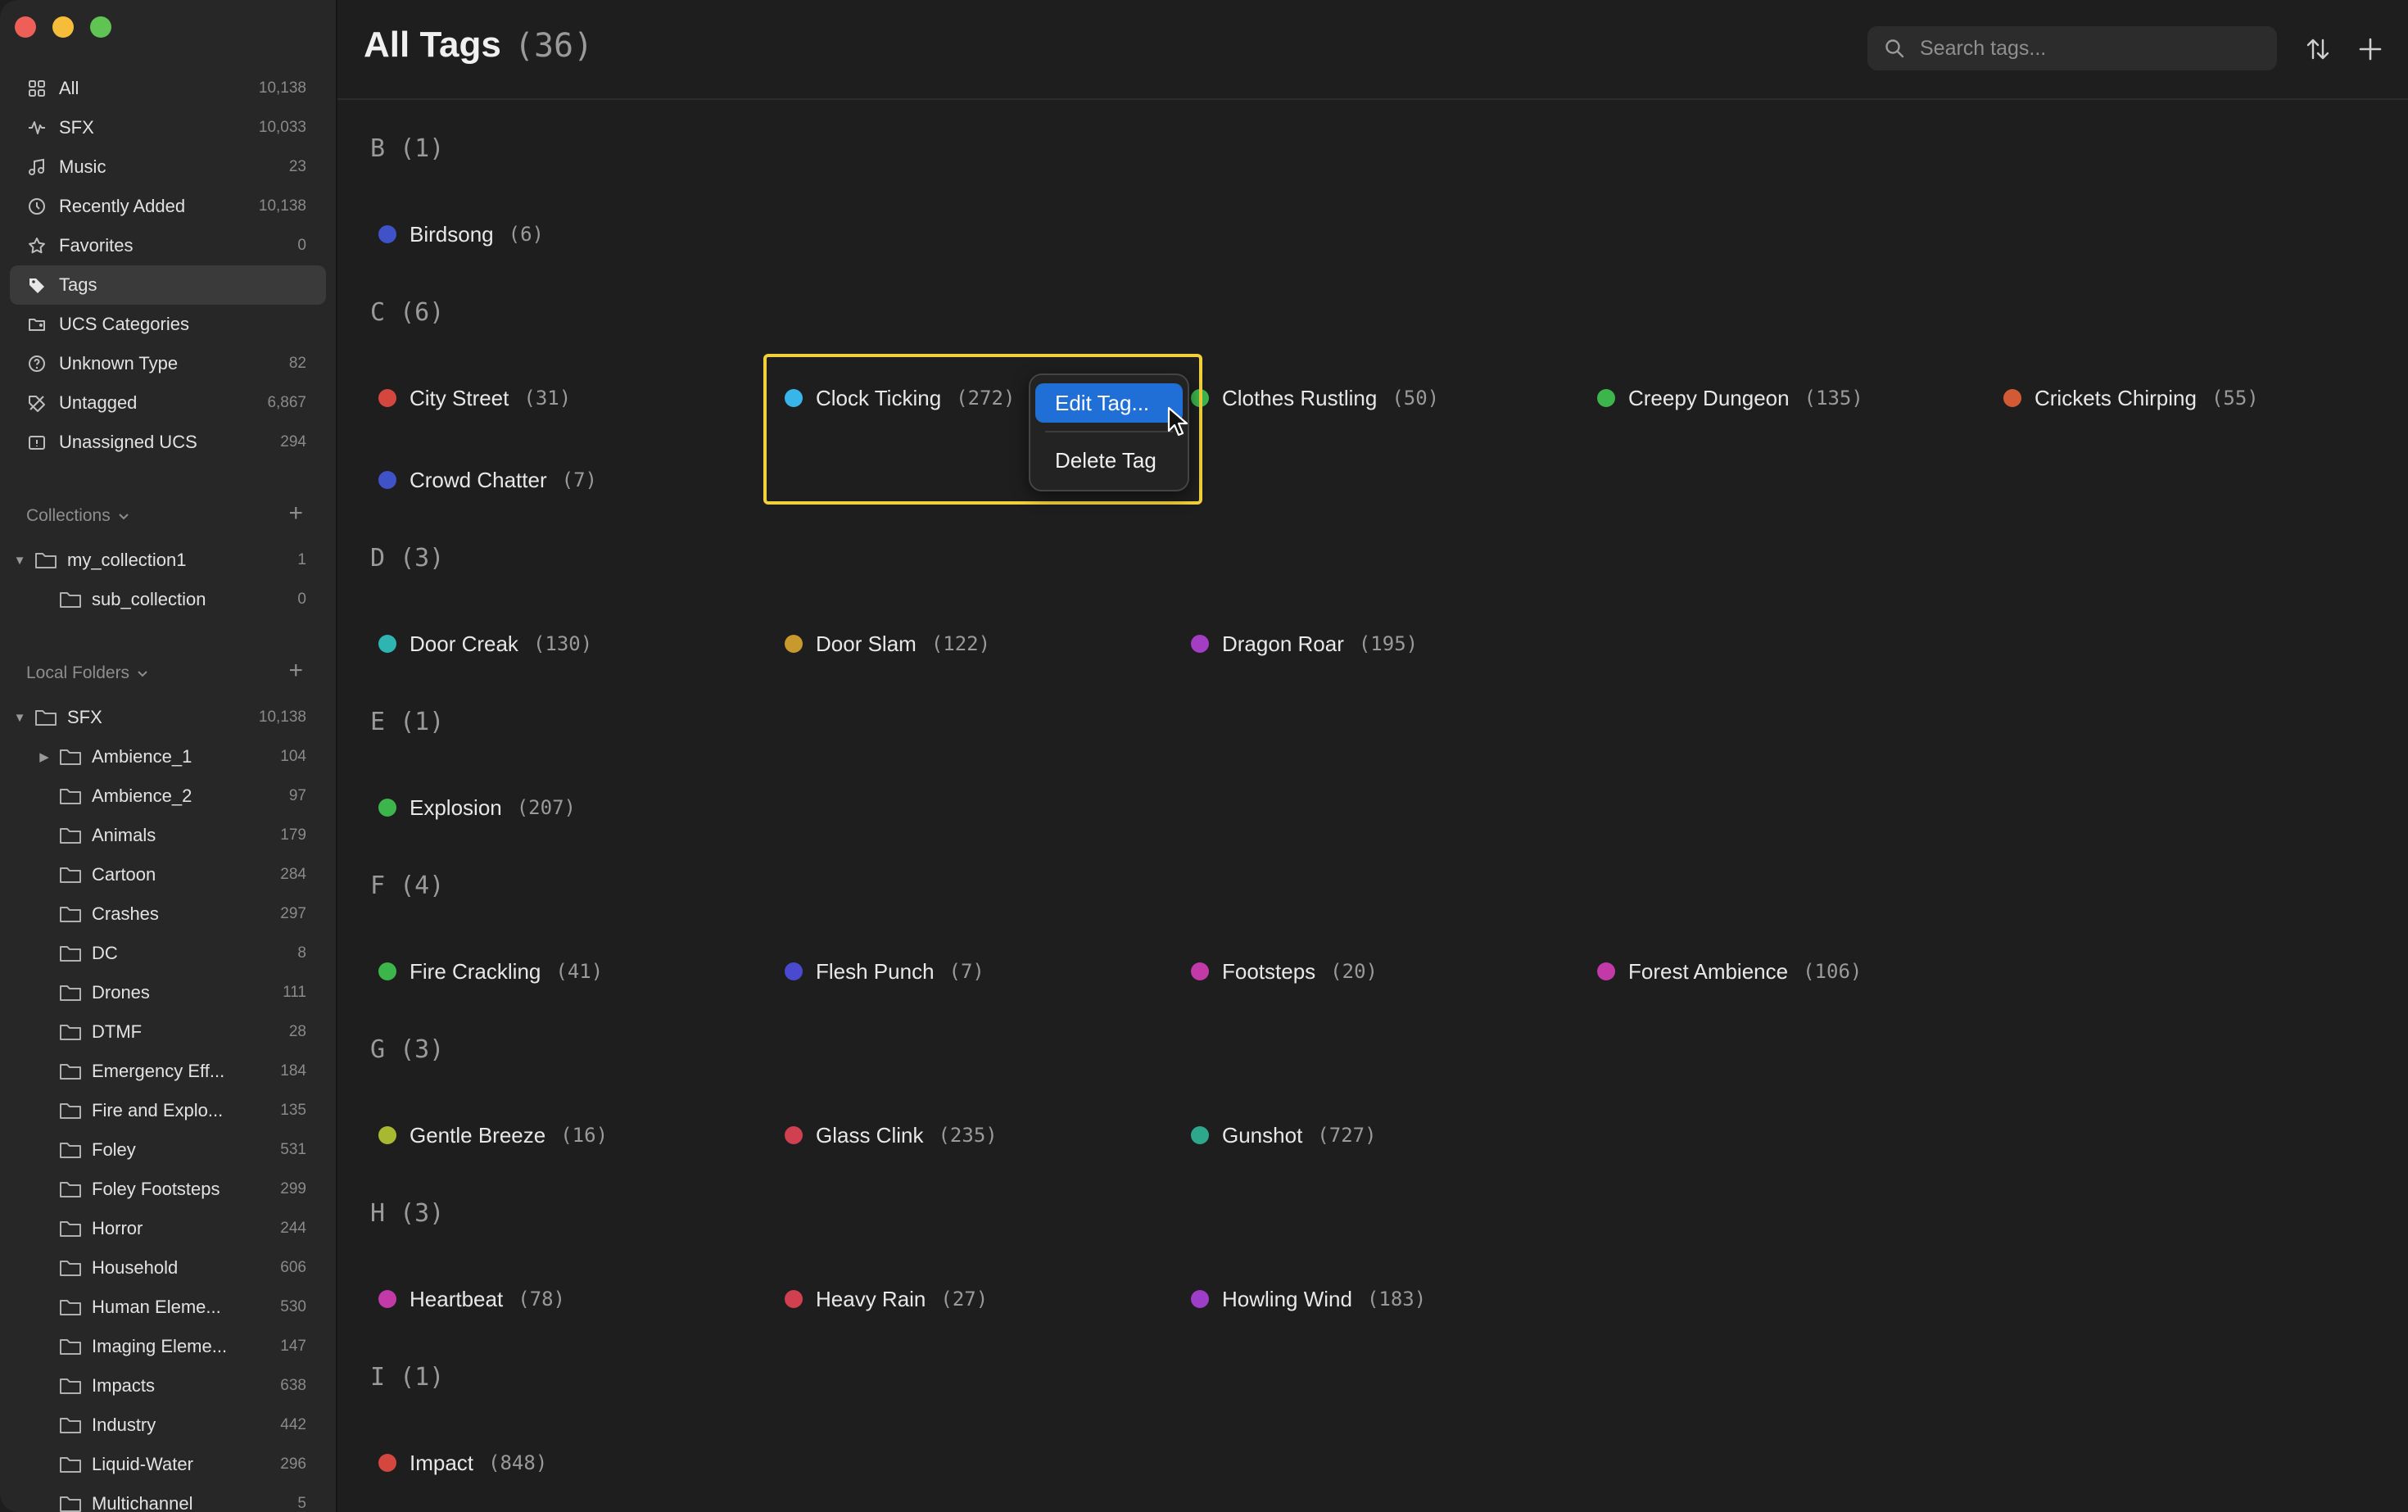 The height and width of the screenshot is (1512, 2408). I want to click on tree-item-emergency-eff: Emergency Eff... 184, so click(168, 1072).